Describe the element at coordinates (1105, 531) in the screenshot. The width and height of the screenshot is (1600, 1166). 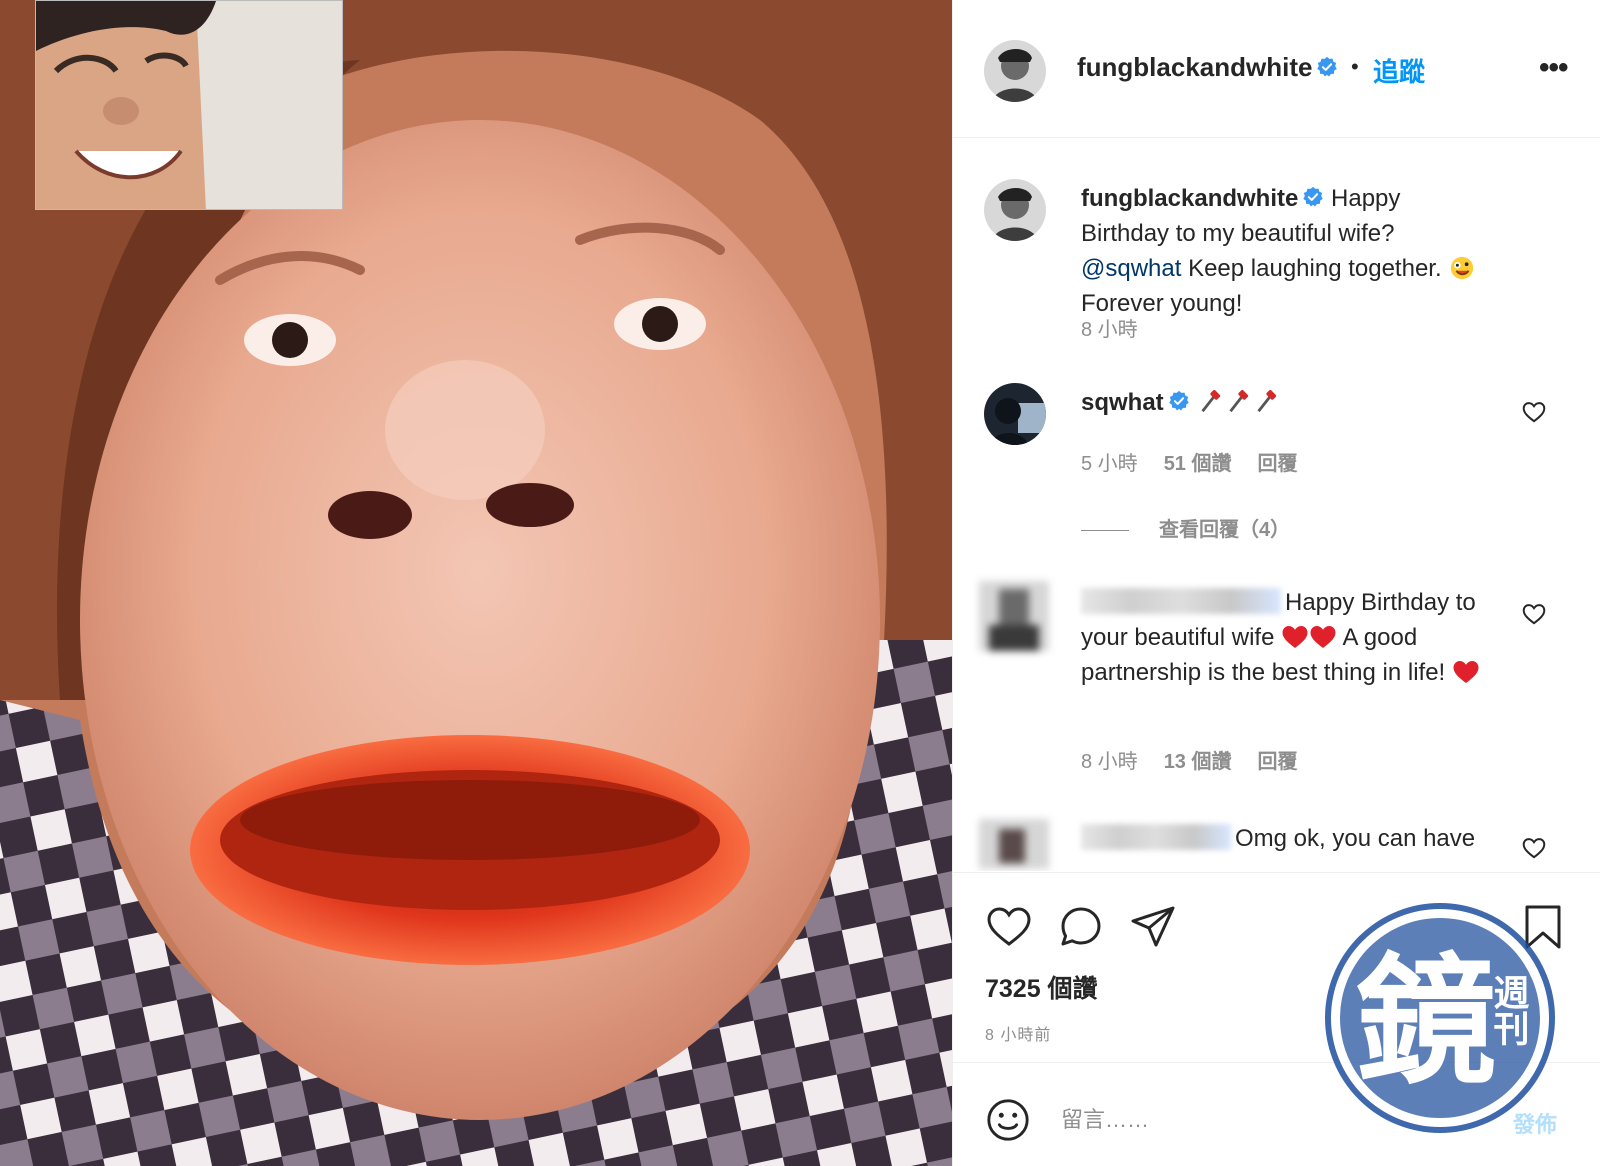
I see `replies-divider` at that location.